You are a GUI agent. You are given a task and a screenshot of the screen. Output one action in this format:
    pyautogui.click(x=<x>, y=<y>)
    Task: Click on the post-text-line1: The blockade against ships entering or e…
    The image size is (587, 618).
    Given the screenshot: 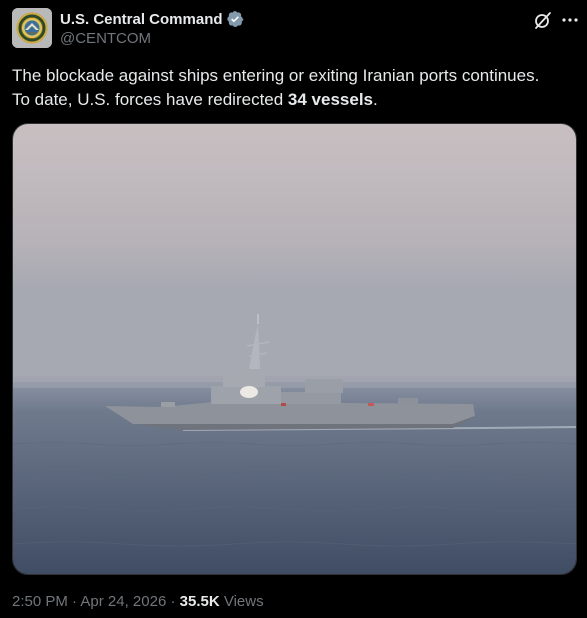 What is the action you would take?
    pyautogui.click(x=276, y=75)
    